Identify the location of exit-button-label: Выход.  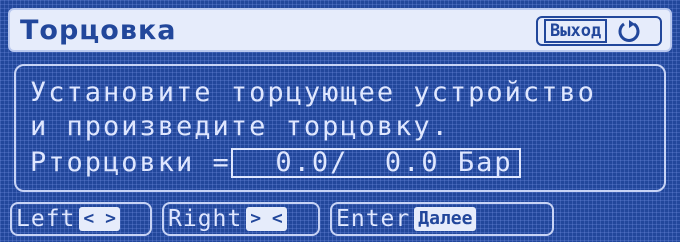
(576, 31).